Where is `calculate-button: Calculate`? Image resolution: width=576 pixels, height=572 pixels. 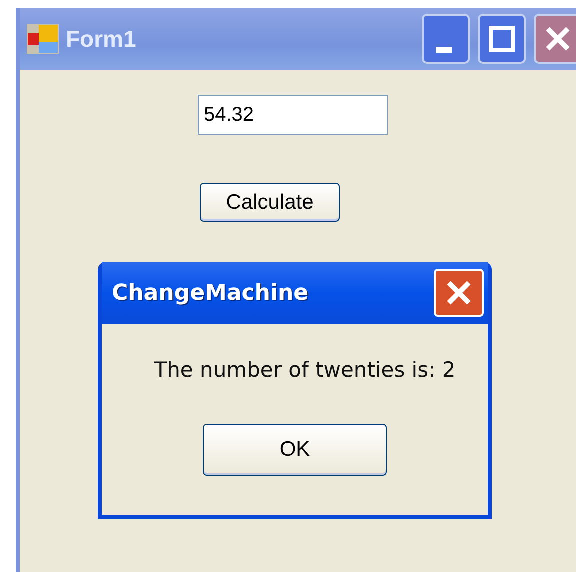 calculate-button: Calculate is located at coordinates (270, 202).